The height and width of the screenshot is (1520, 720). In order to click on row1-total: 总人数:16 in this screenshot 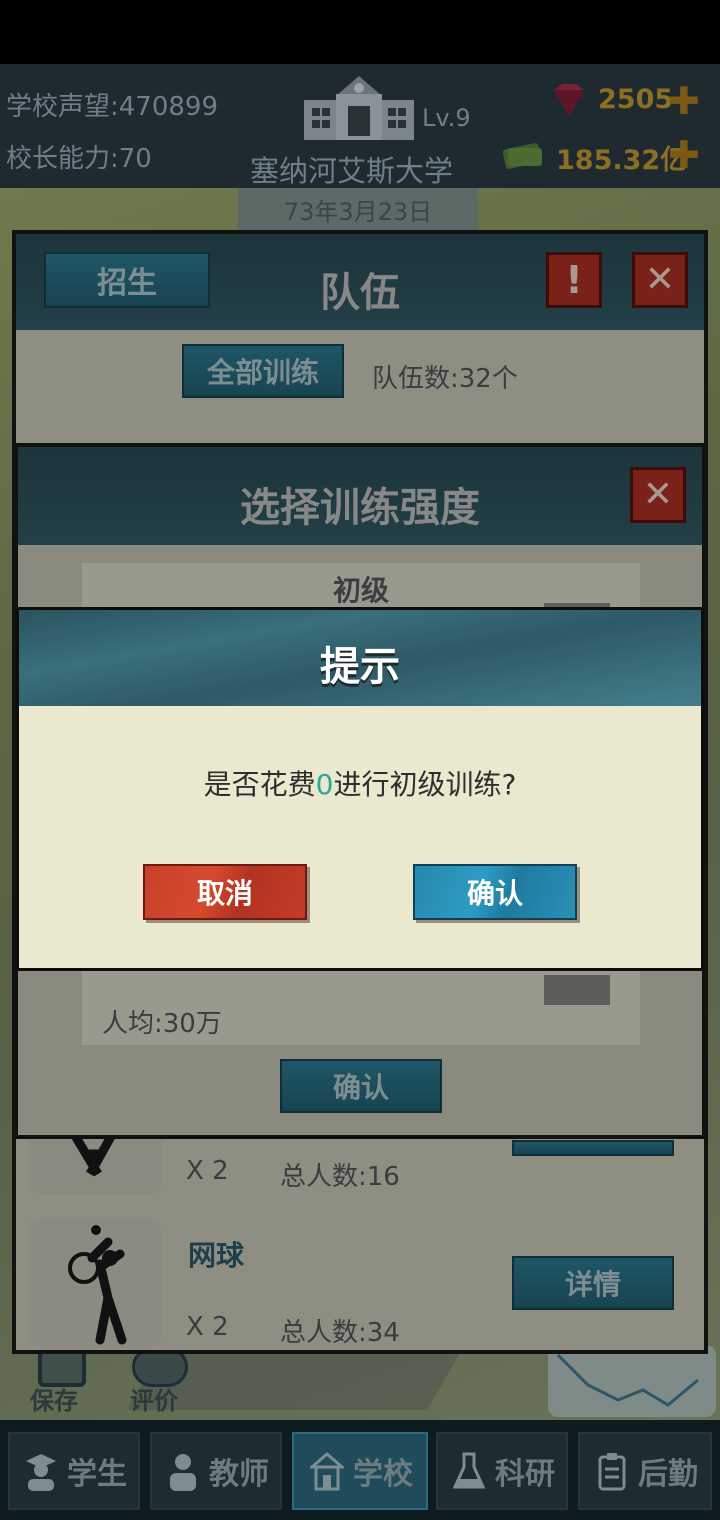, I will do `click(340, 1177)`.